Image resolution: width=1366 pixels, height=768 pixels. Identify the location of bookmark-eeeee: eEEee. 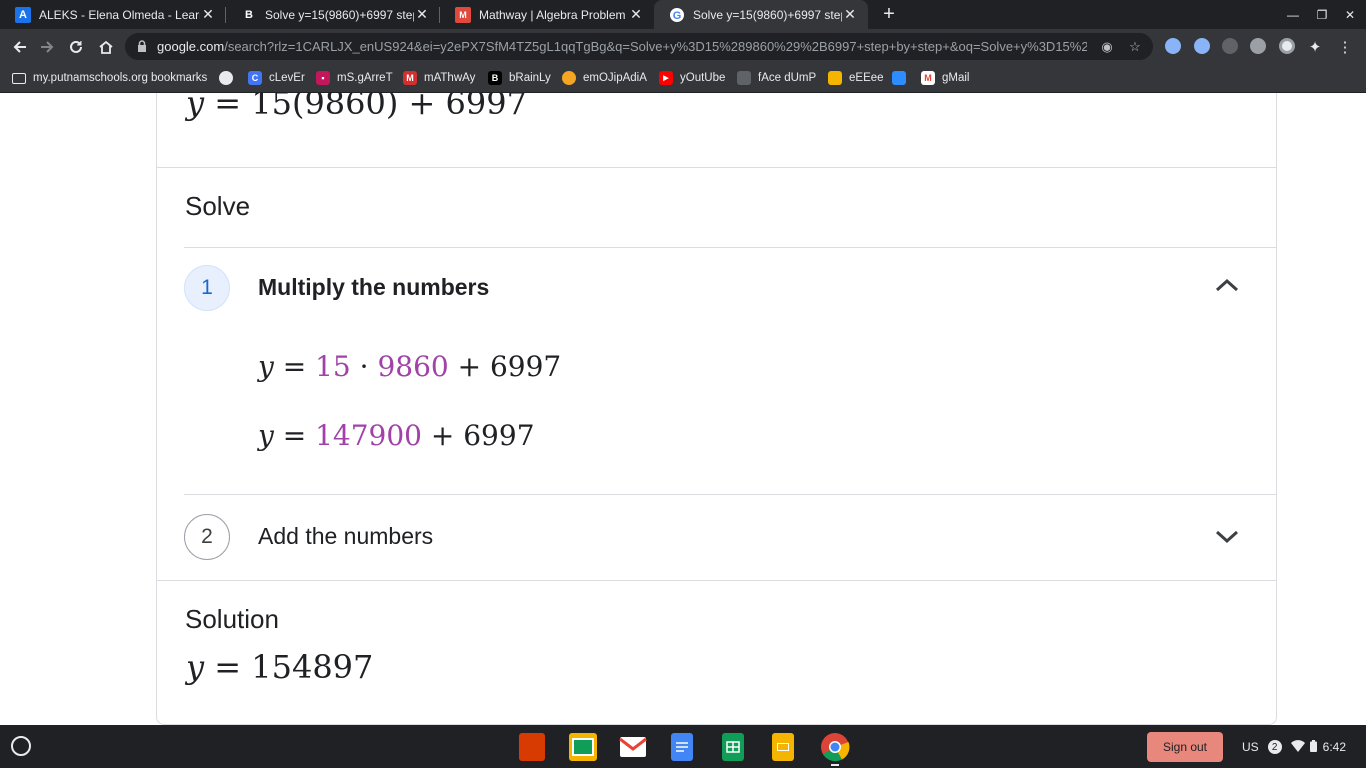
(856, 78).